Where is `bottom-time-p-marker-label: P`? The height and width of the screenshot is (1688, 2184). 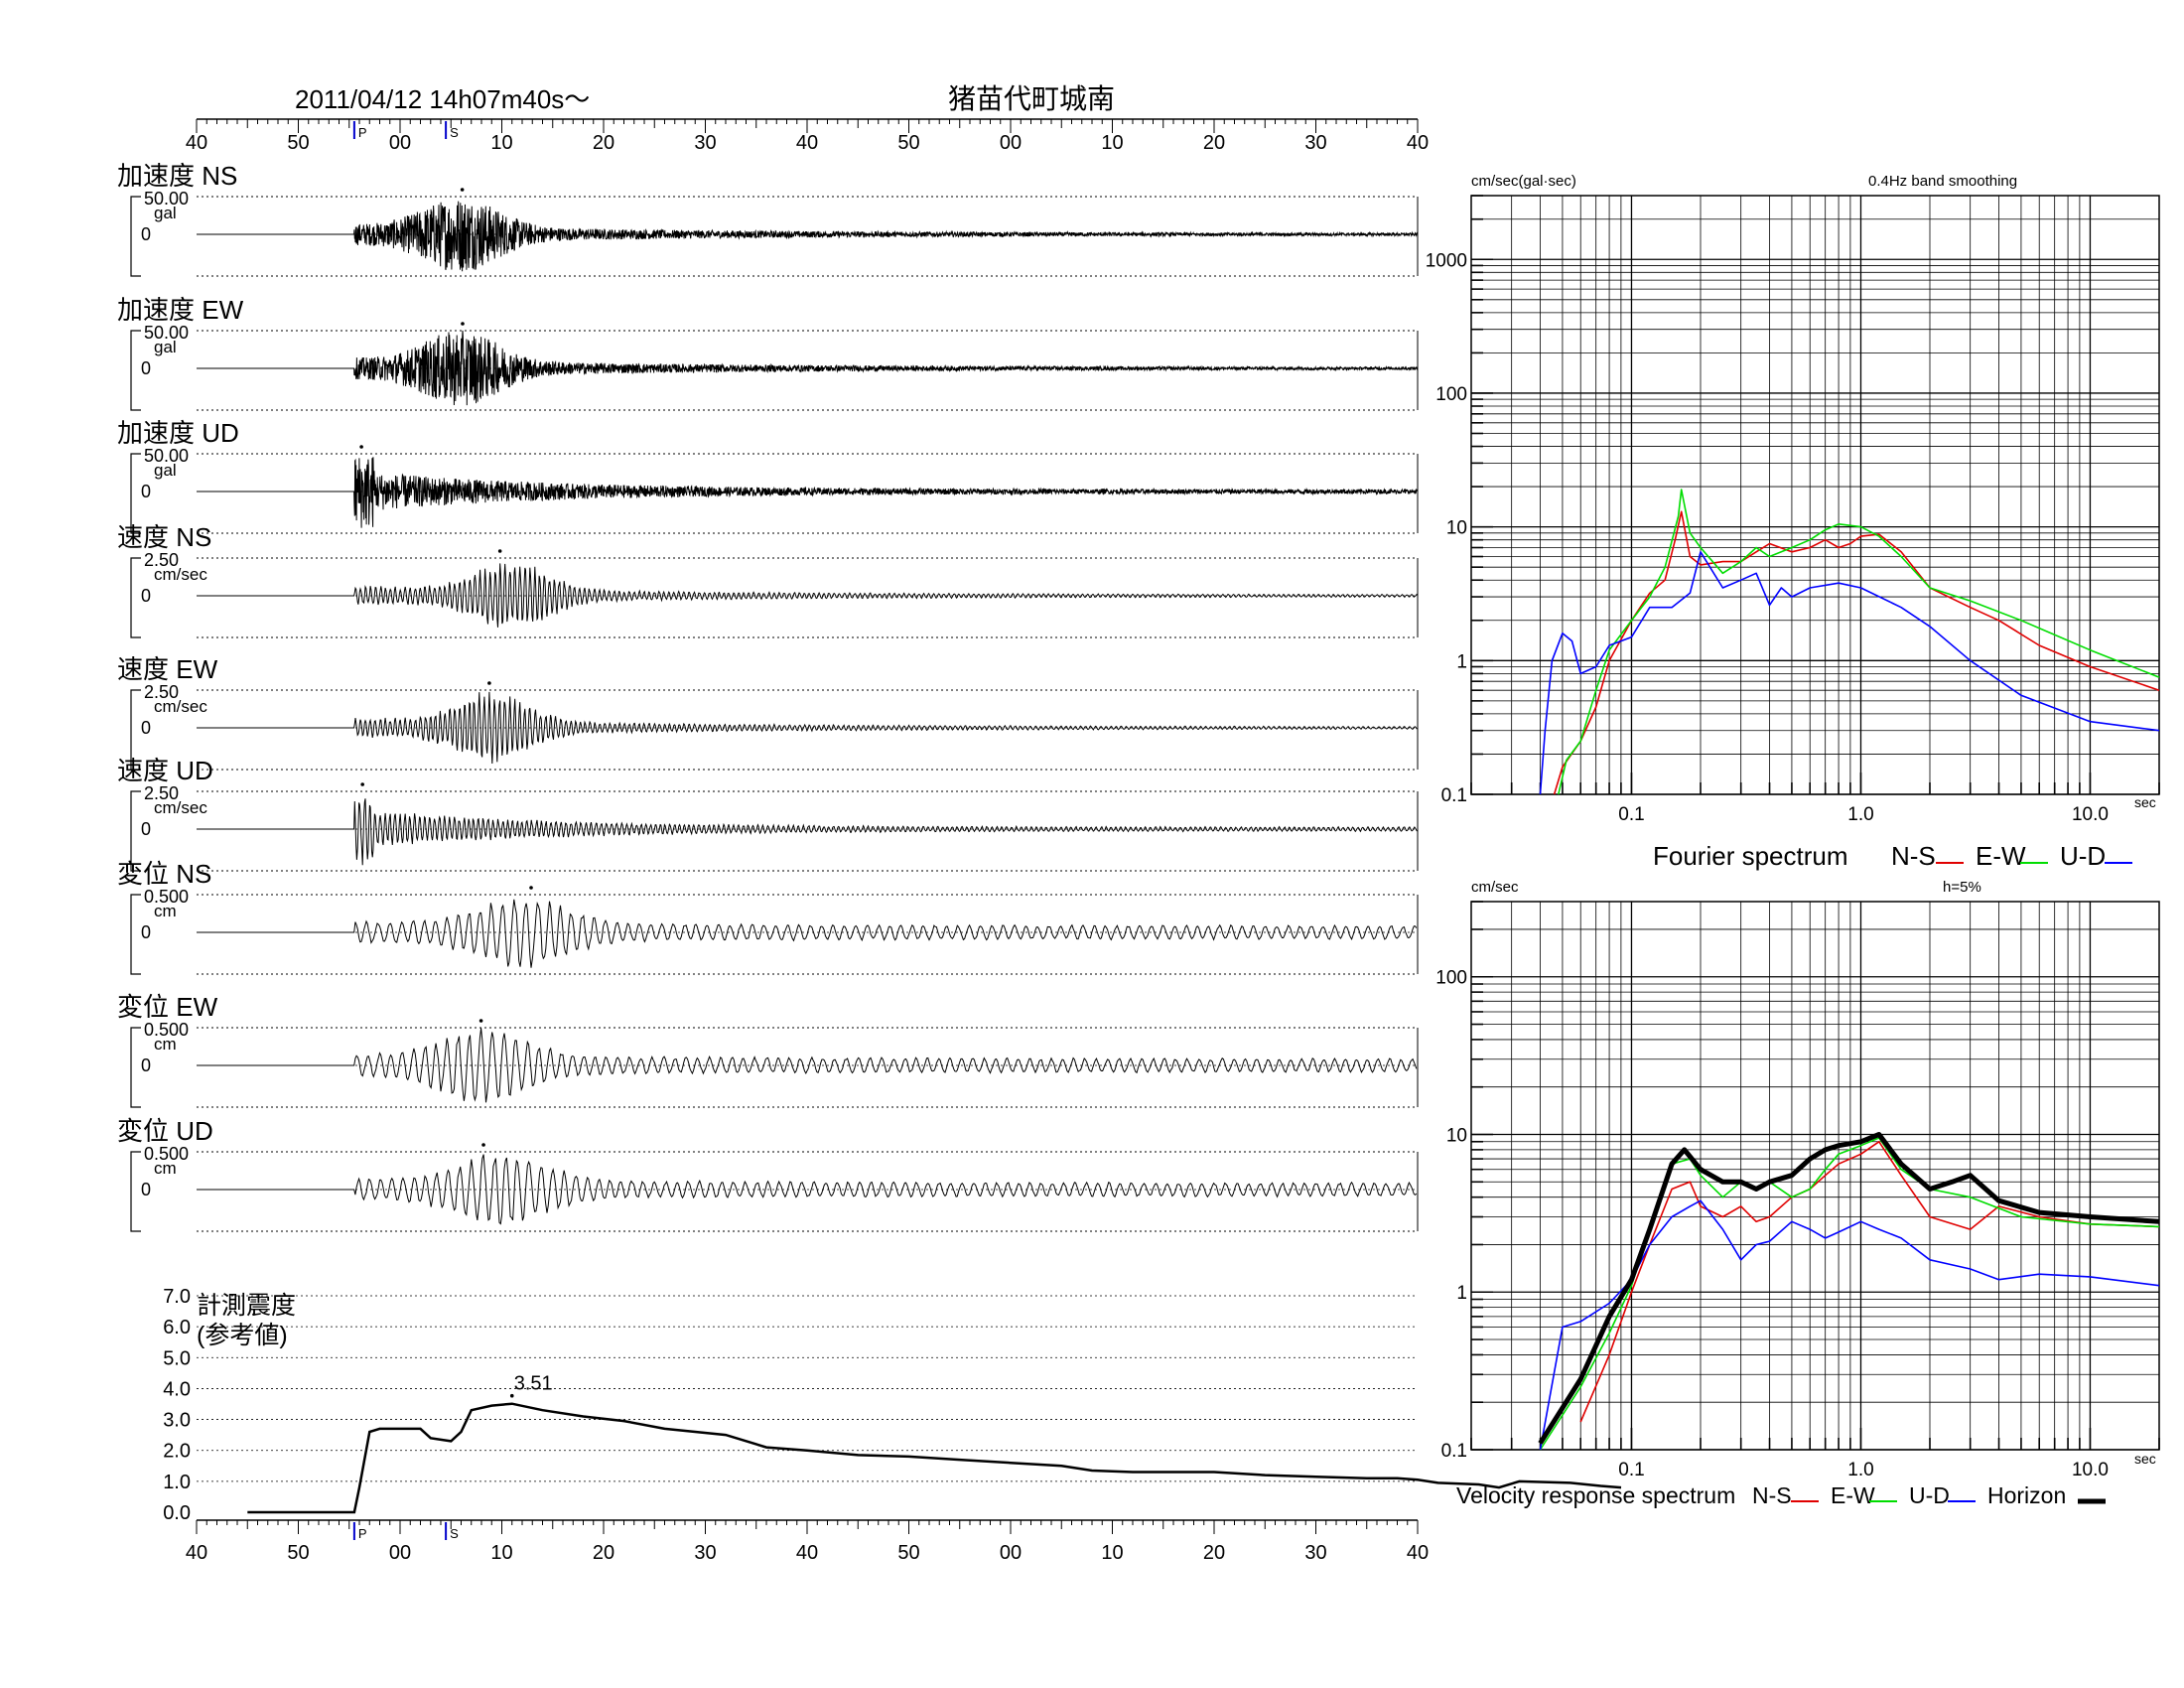 bottom-time-p-marker-label: P is located at coordinates (362, 1533).